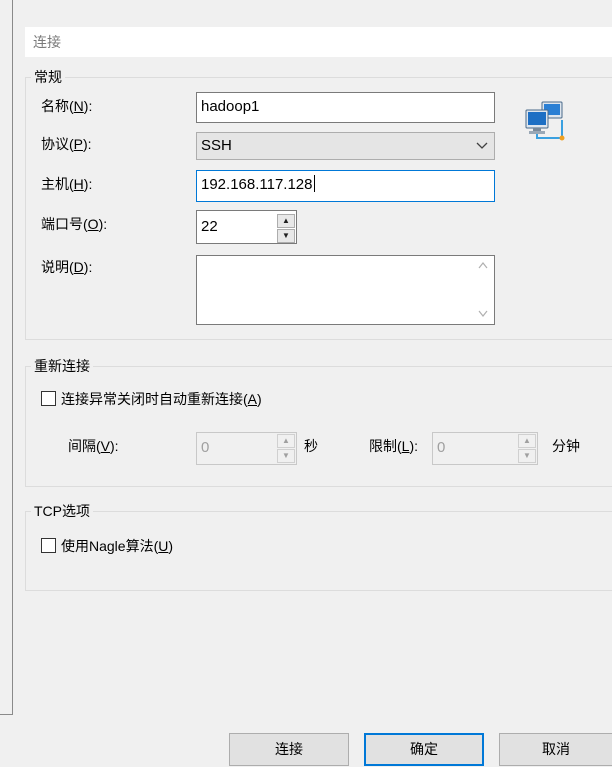 The height and width of the screenshot is (767, 612). What do you see at coordinates (289, 749) in the screenshot?
I see `connect-button: 连接` at bounding box center [289, 749].